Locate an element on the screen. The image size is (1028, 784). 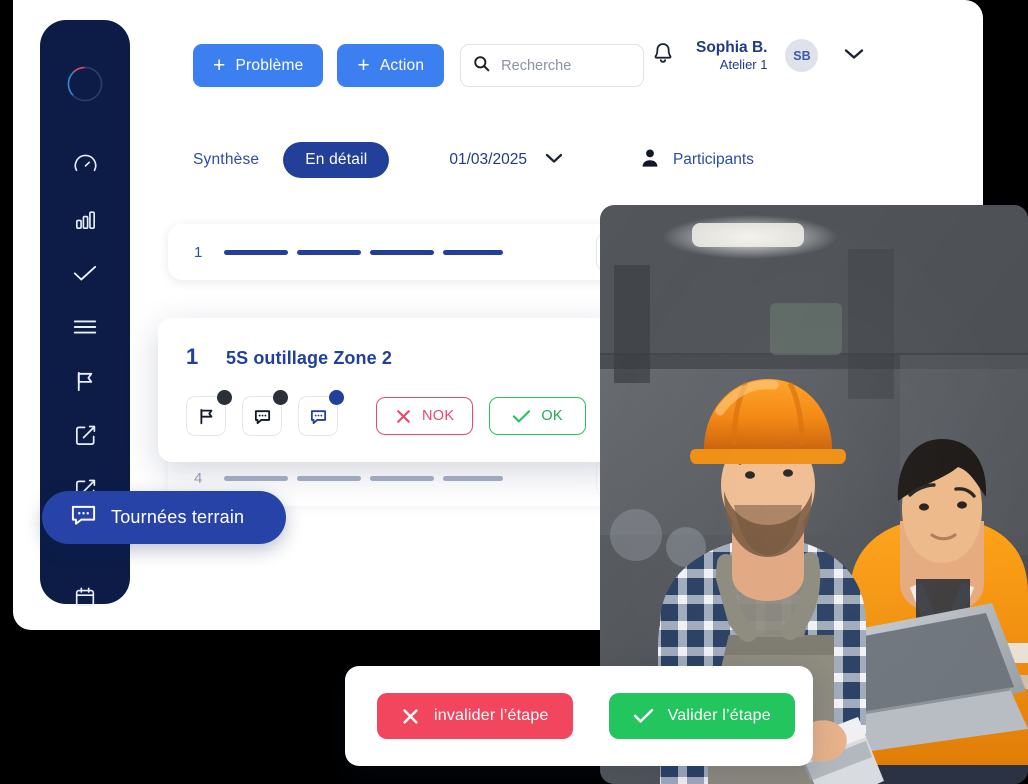
add-action-label: Action is located at coordinates (402, 65).